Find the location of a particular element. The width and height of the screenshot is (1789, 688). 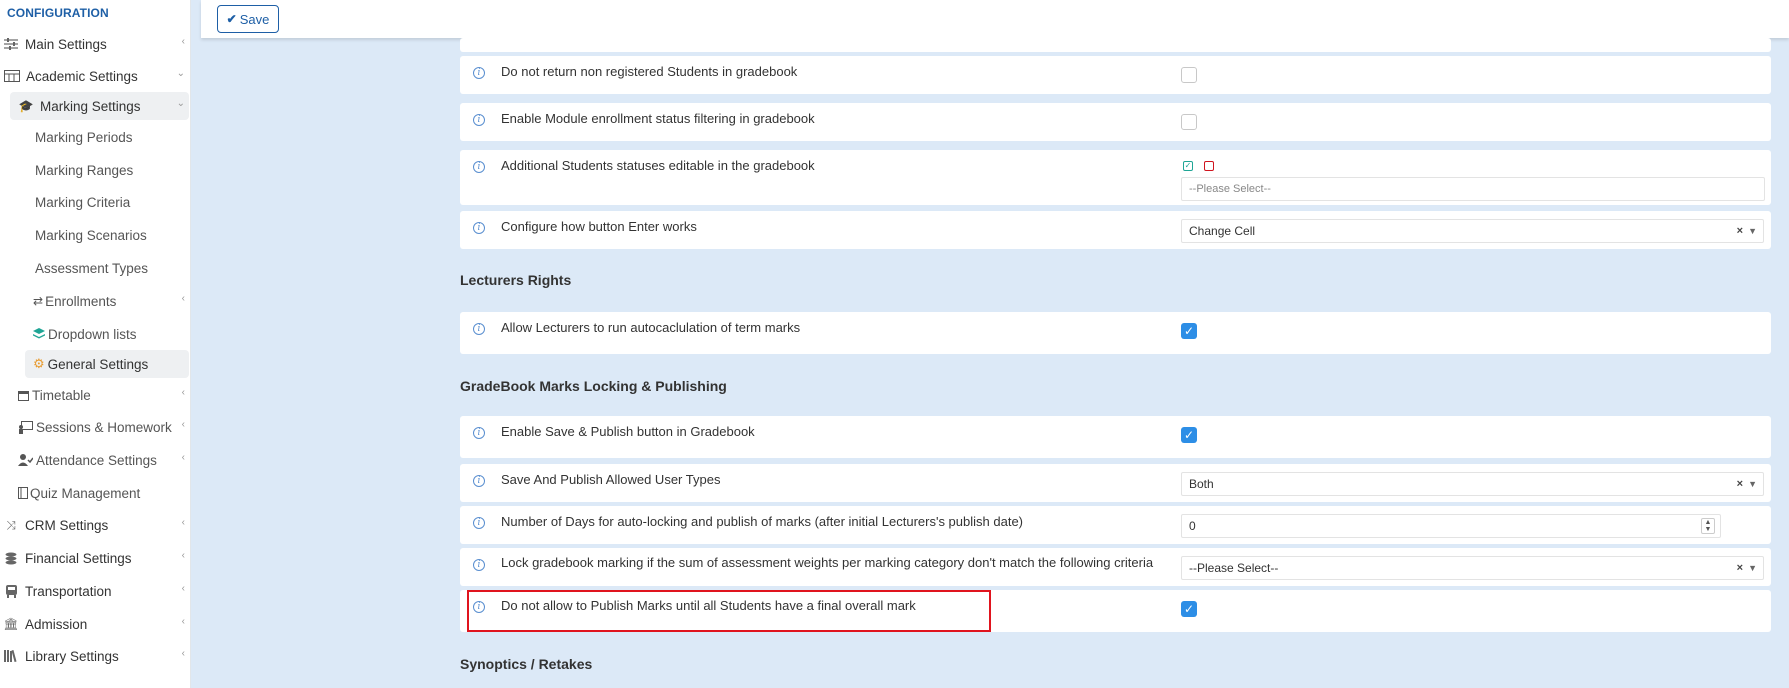

sidebar-item-academic-settings: Academic Settings ⌄ is located at coordinates (95, 76).